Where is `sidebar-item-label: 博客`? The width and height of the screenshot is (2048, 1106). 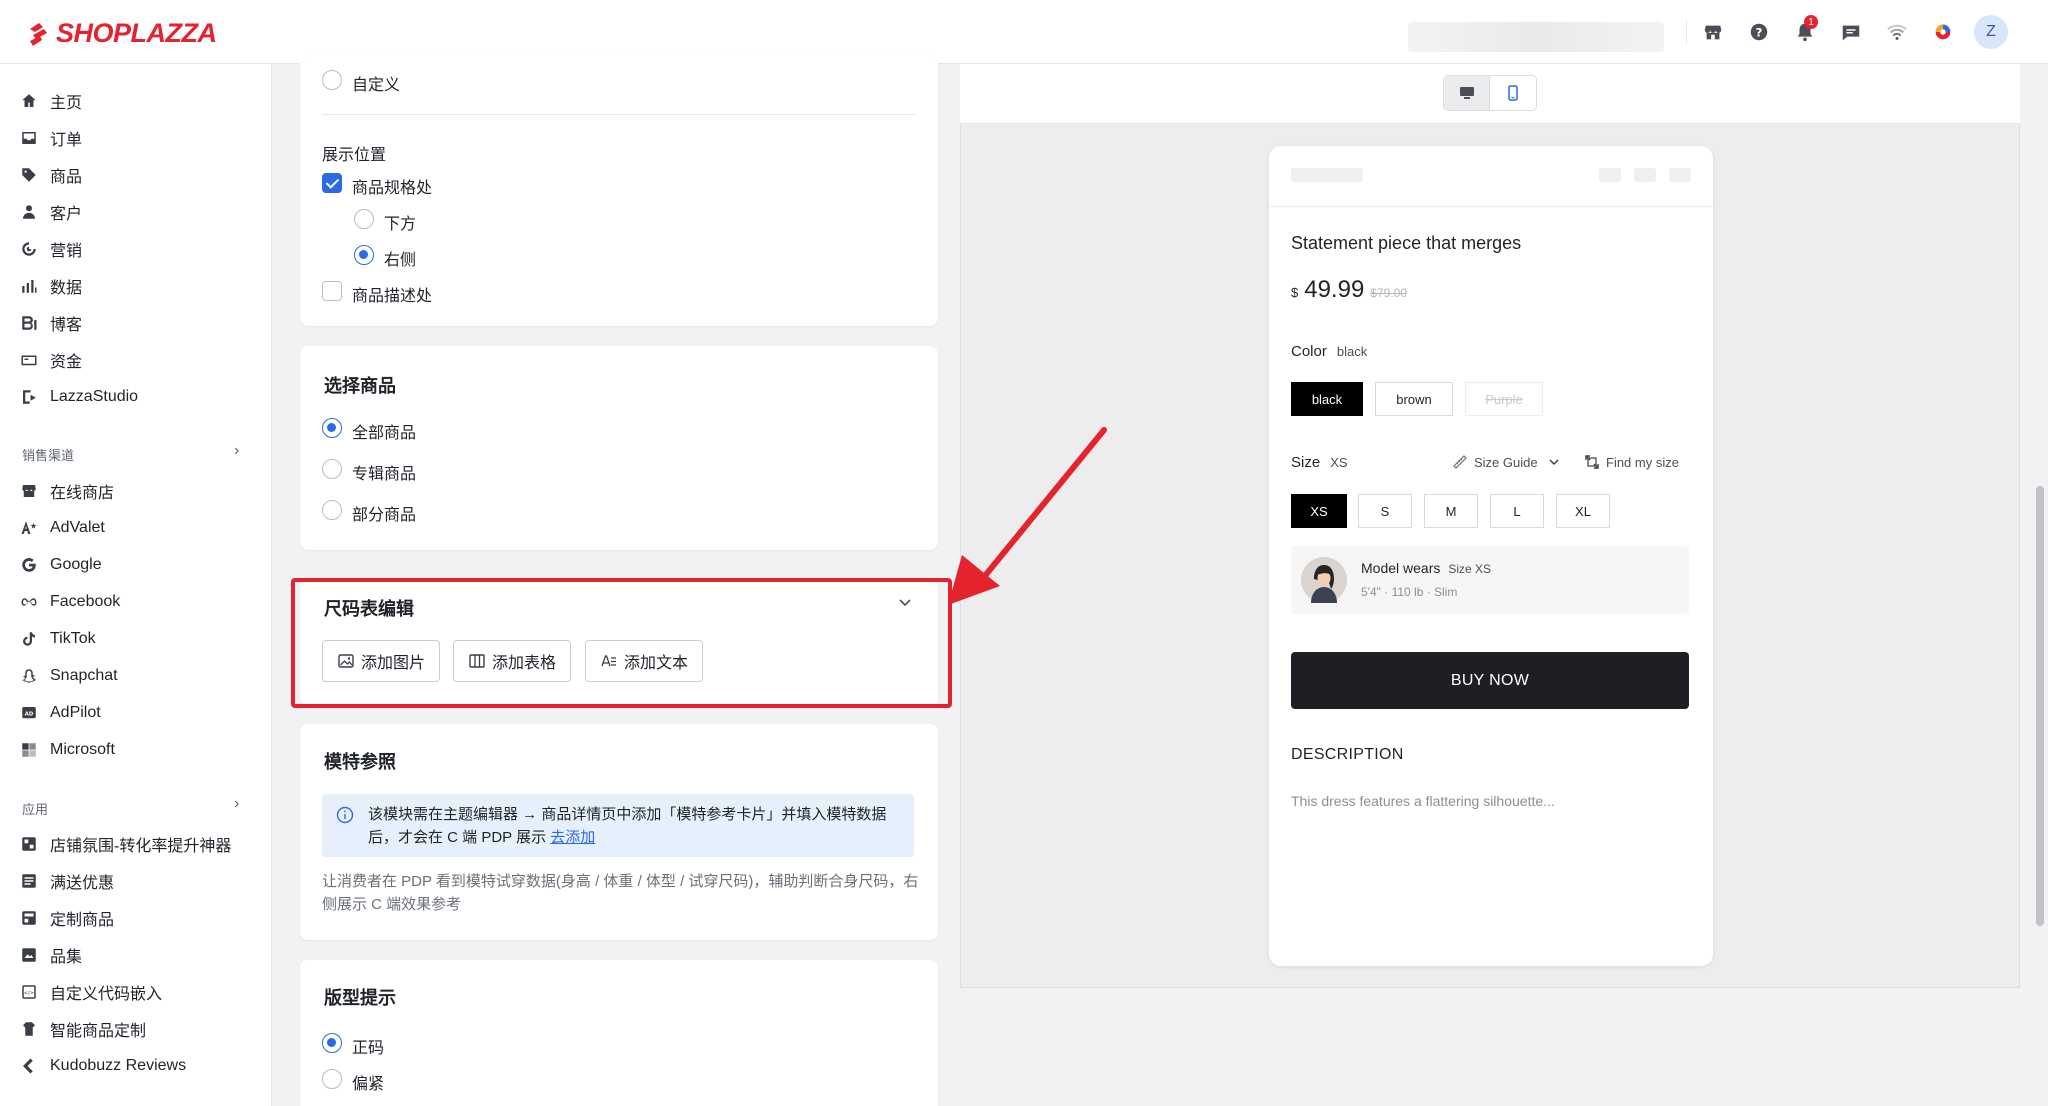 sidebar-item-label: 博客 is located at coordinates (66, 325).